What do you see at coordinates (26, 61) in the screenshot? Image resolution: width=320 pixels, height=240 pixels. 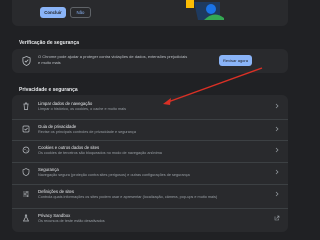 I see `shield-check-icon` at bounding box center [26, 61].